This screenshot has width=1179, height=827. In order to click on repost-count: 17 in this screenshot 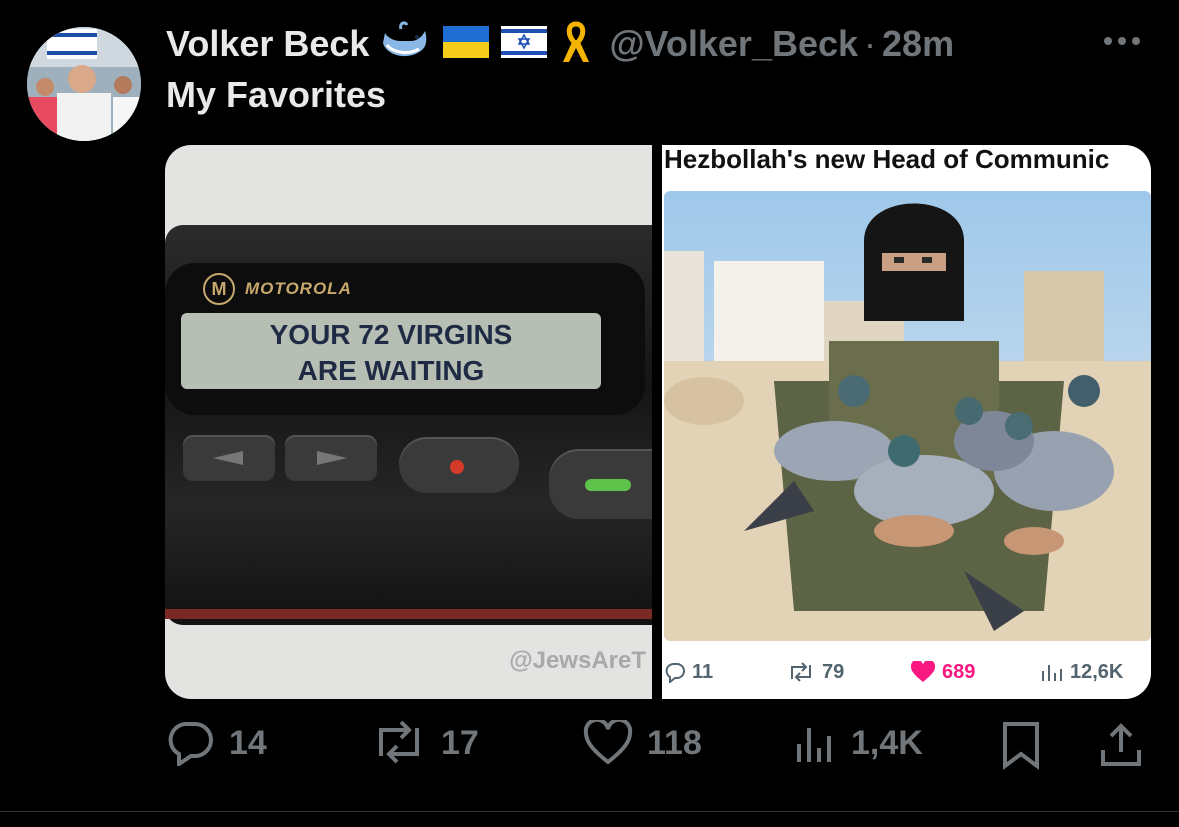, I will do `click(460, 742)`.